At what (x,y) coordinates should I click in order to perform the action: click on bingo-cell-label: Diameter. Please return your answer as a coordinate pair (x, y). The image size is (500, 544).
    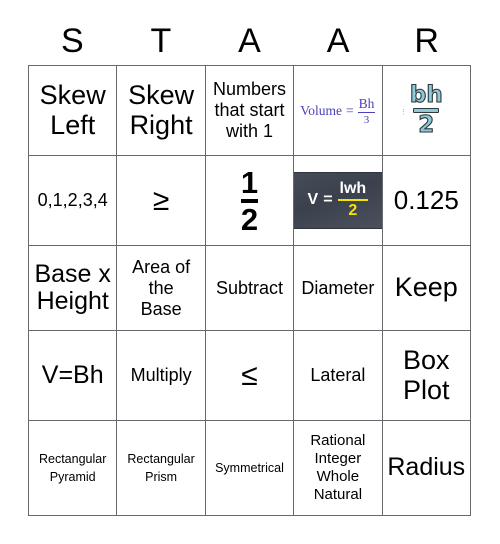
    Looking at the image, I should click on (338, 287).